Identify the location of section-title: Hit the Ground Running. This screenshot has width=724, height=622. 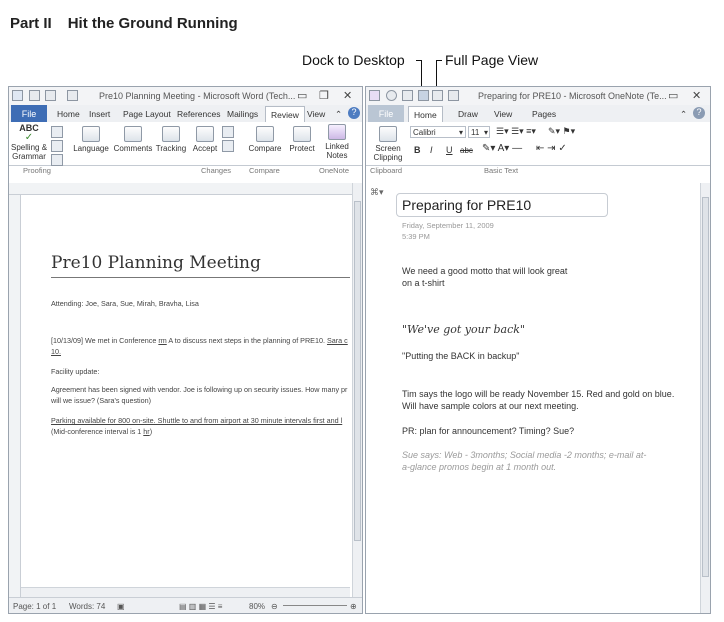
(152, 23).